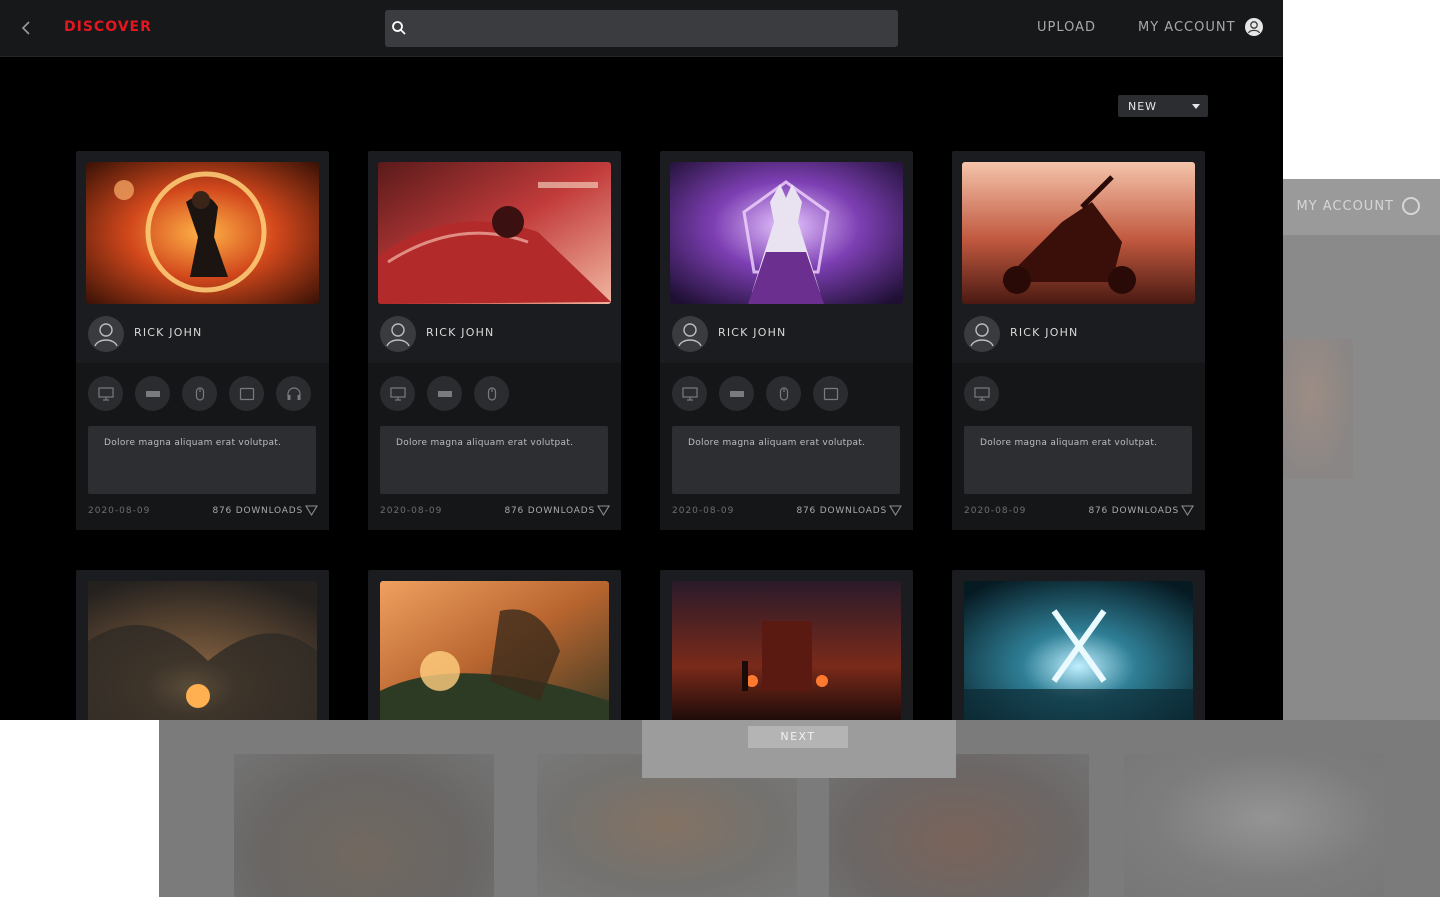 This screenshot has width=1440, height=897. I want to click on search-icon, so click(399, 28).